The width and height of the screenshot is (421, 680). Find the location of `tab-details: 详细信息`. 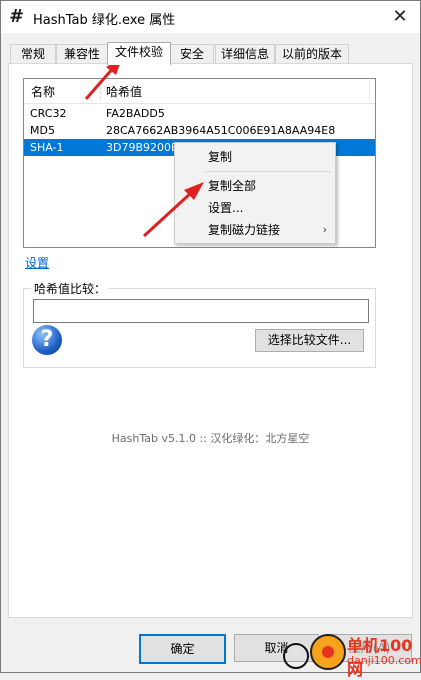

tab-details: 详细信息 is located at coordinates (245, 54).